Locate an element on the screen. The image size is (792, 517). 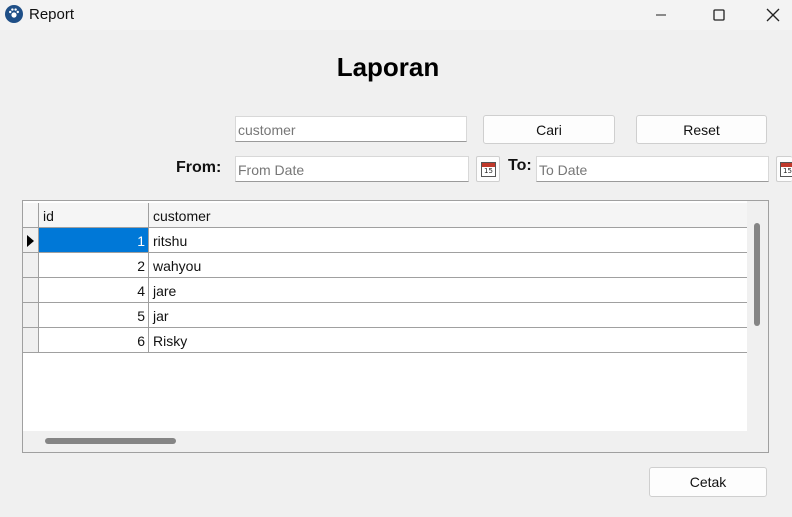
current-row-arrow-icon is located at coordinates (30, 241).